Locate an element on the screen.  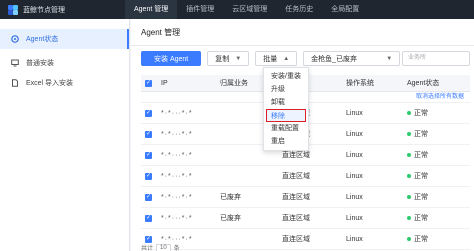
header-agent-status: Agent状态 is located at coordinates (423, 83).